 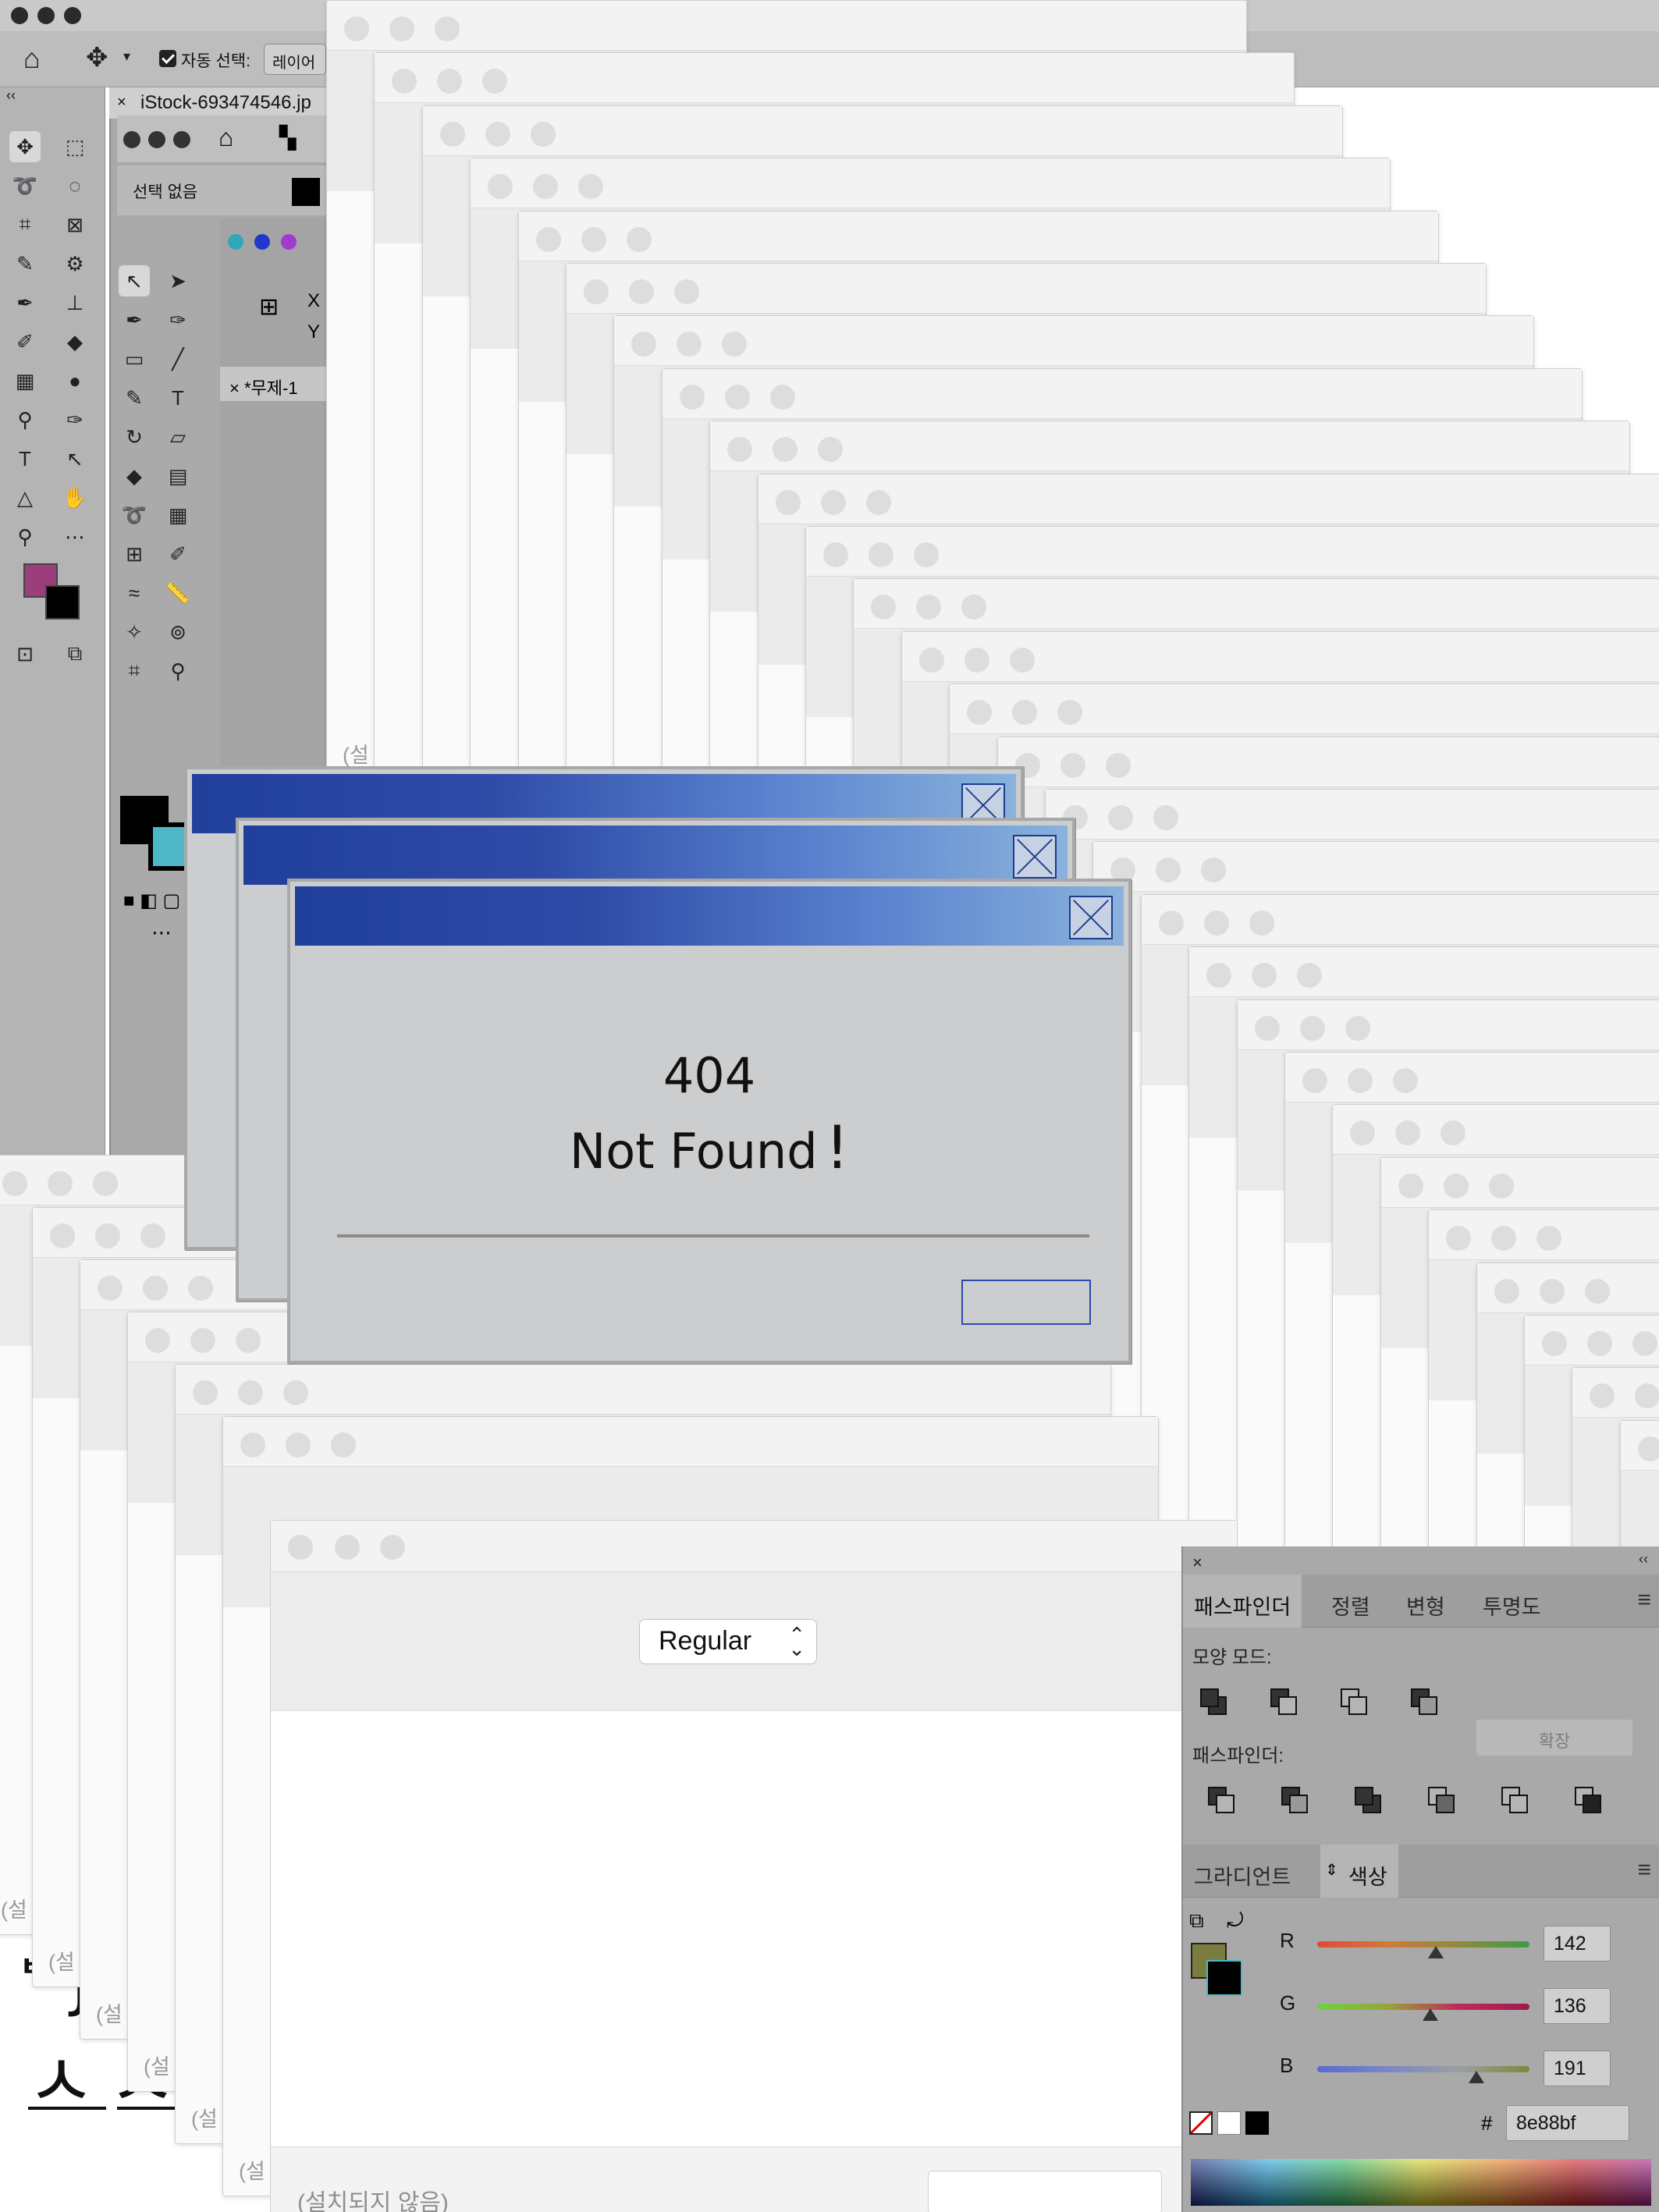 I want to click on reference-point-icon: ⊞, so click(x=269, y=307).